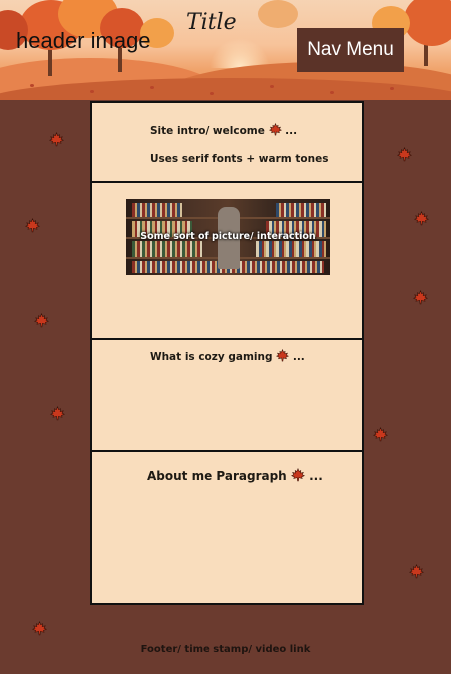  I want to click on picture-caption: Some sort of picture/ interaction, so click(228, 236).